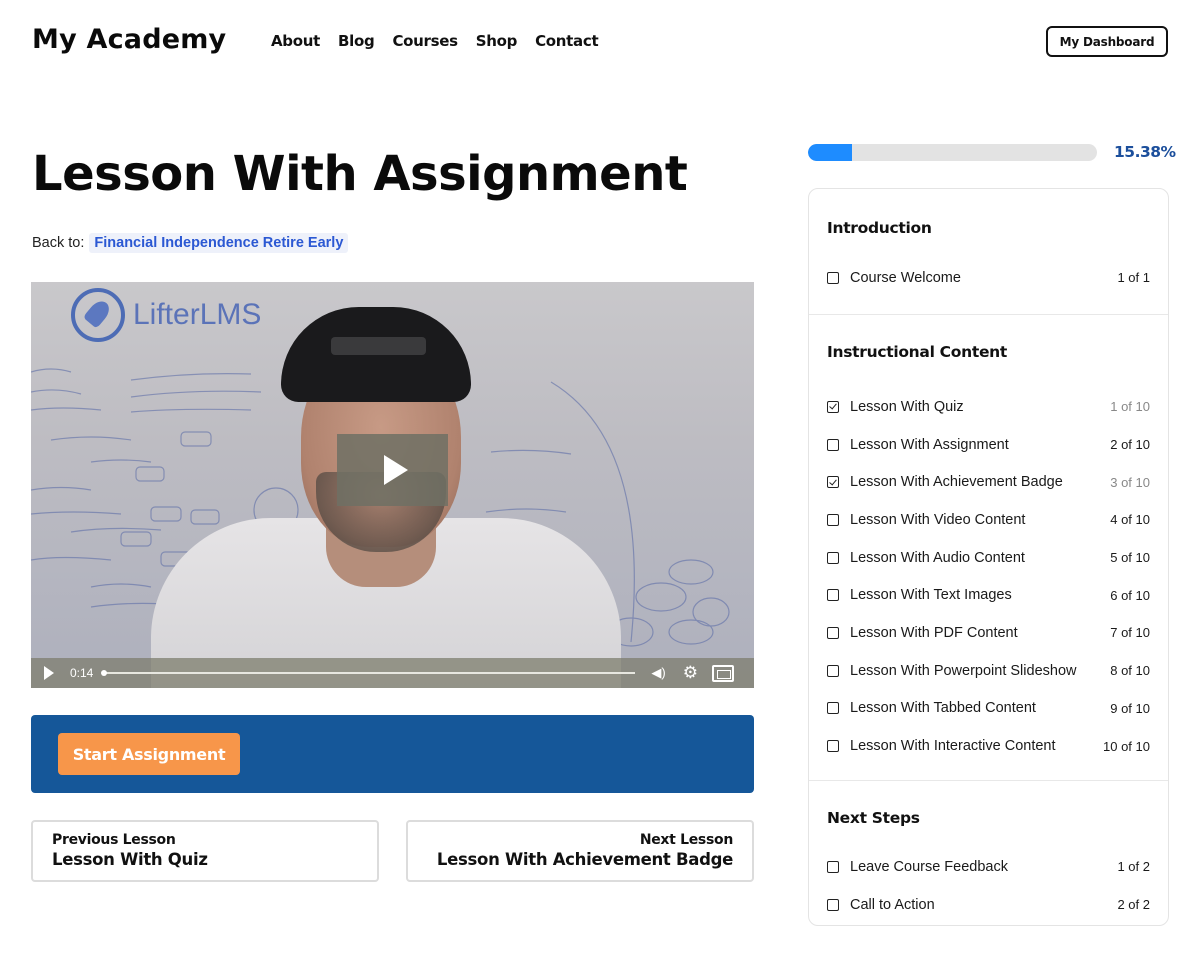 The width and height of the screenshot is (1200, 954). I want to click on lesson-item: Lesson With Video Content 4 of 10, so click(988, 520).